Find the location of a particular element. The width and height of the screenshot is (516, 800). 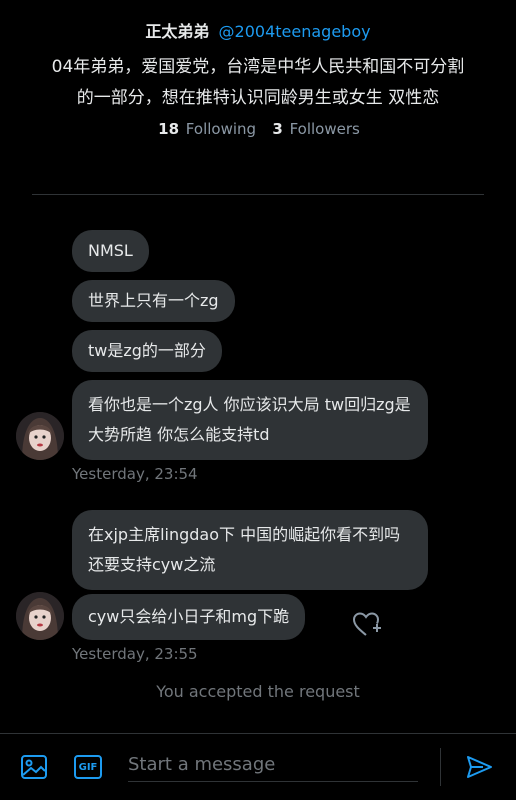

message-timestamp: Yesterday, 23:55 is located at coordinates (135, 654).